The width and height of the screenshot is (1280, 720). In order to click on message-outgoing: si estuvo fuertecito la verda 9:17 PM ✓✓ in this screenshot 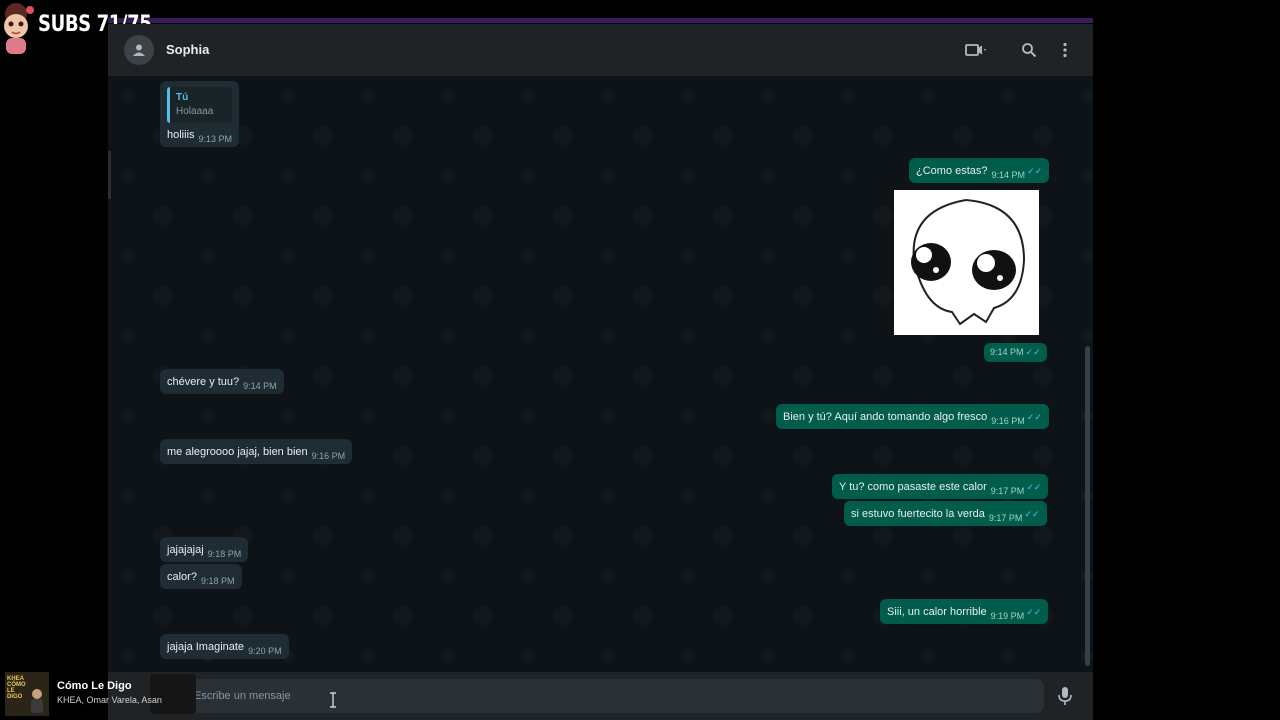, I will do `click(945, 513)`.